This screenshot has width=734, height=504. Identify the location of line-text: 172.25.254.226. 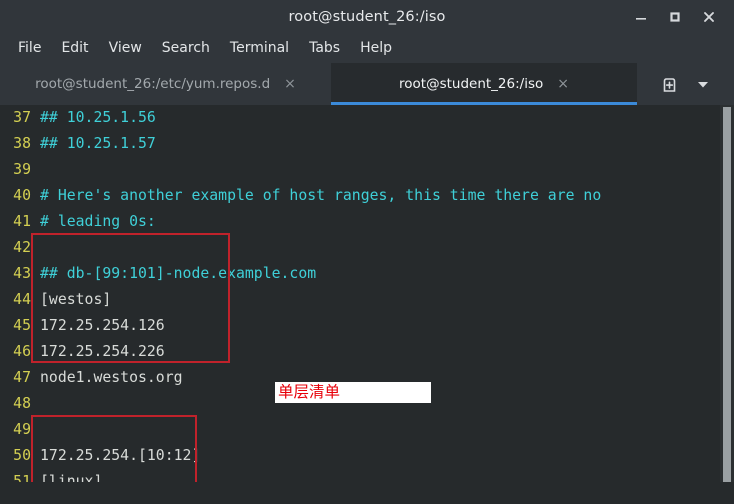
(102, 351).